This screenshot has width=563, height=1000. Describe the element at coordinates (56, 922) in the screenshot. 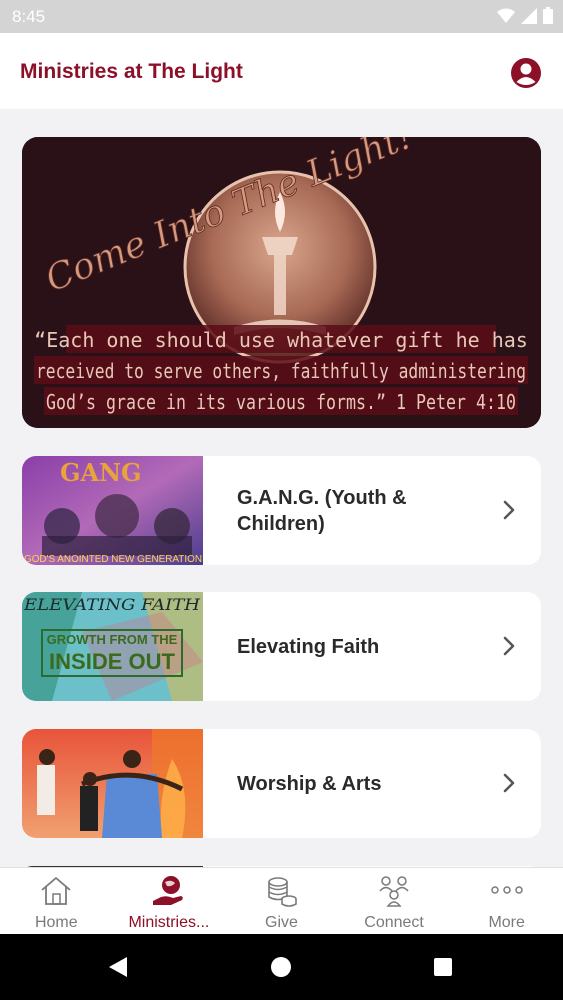

I see `tab-label: Home` at that location.